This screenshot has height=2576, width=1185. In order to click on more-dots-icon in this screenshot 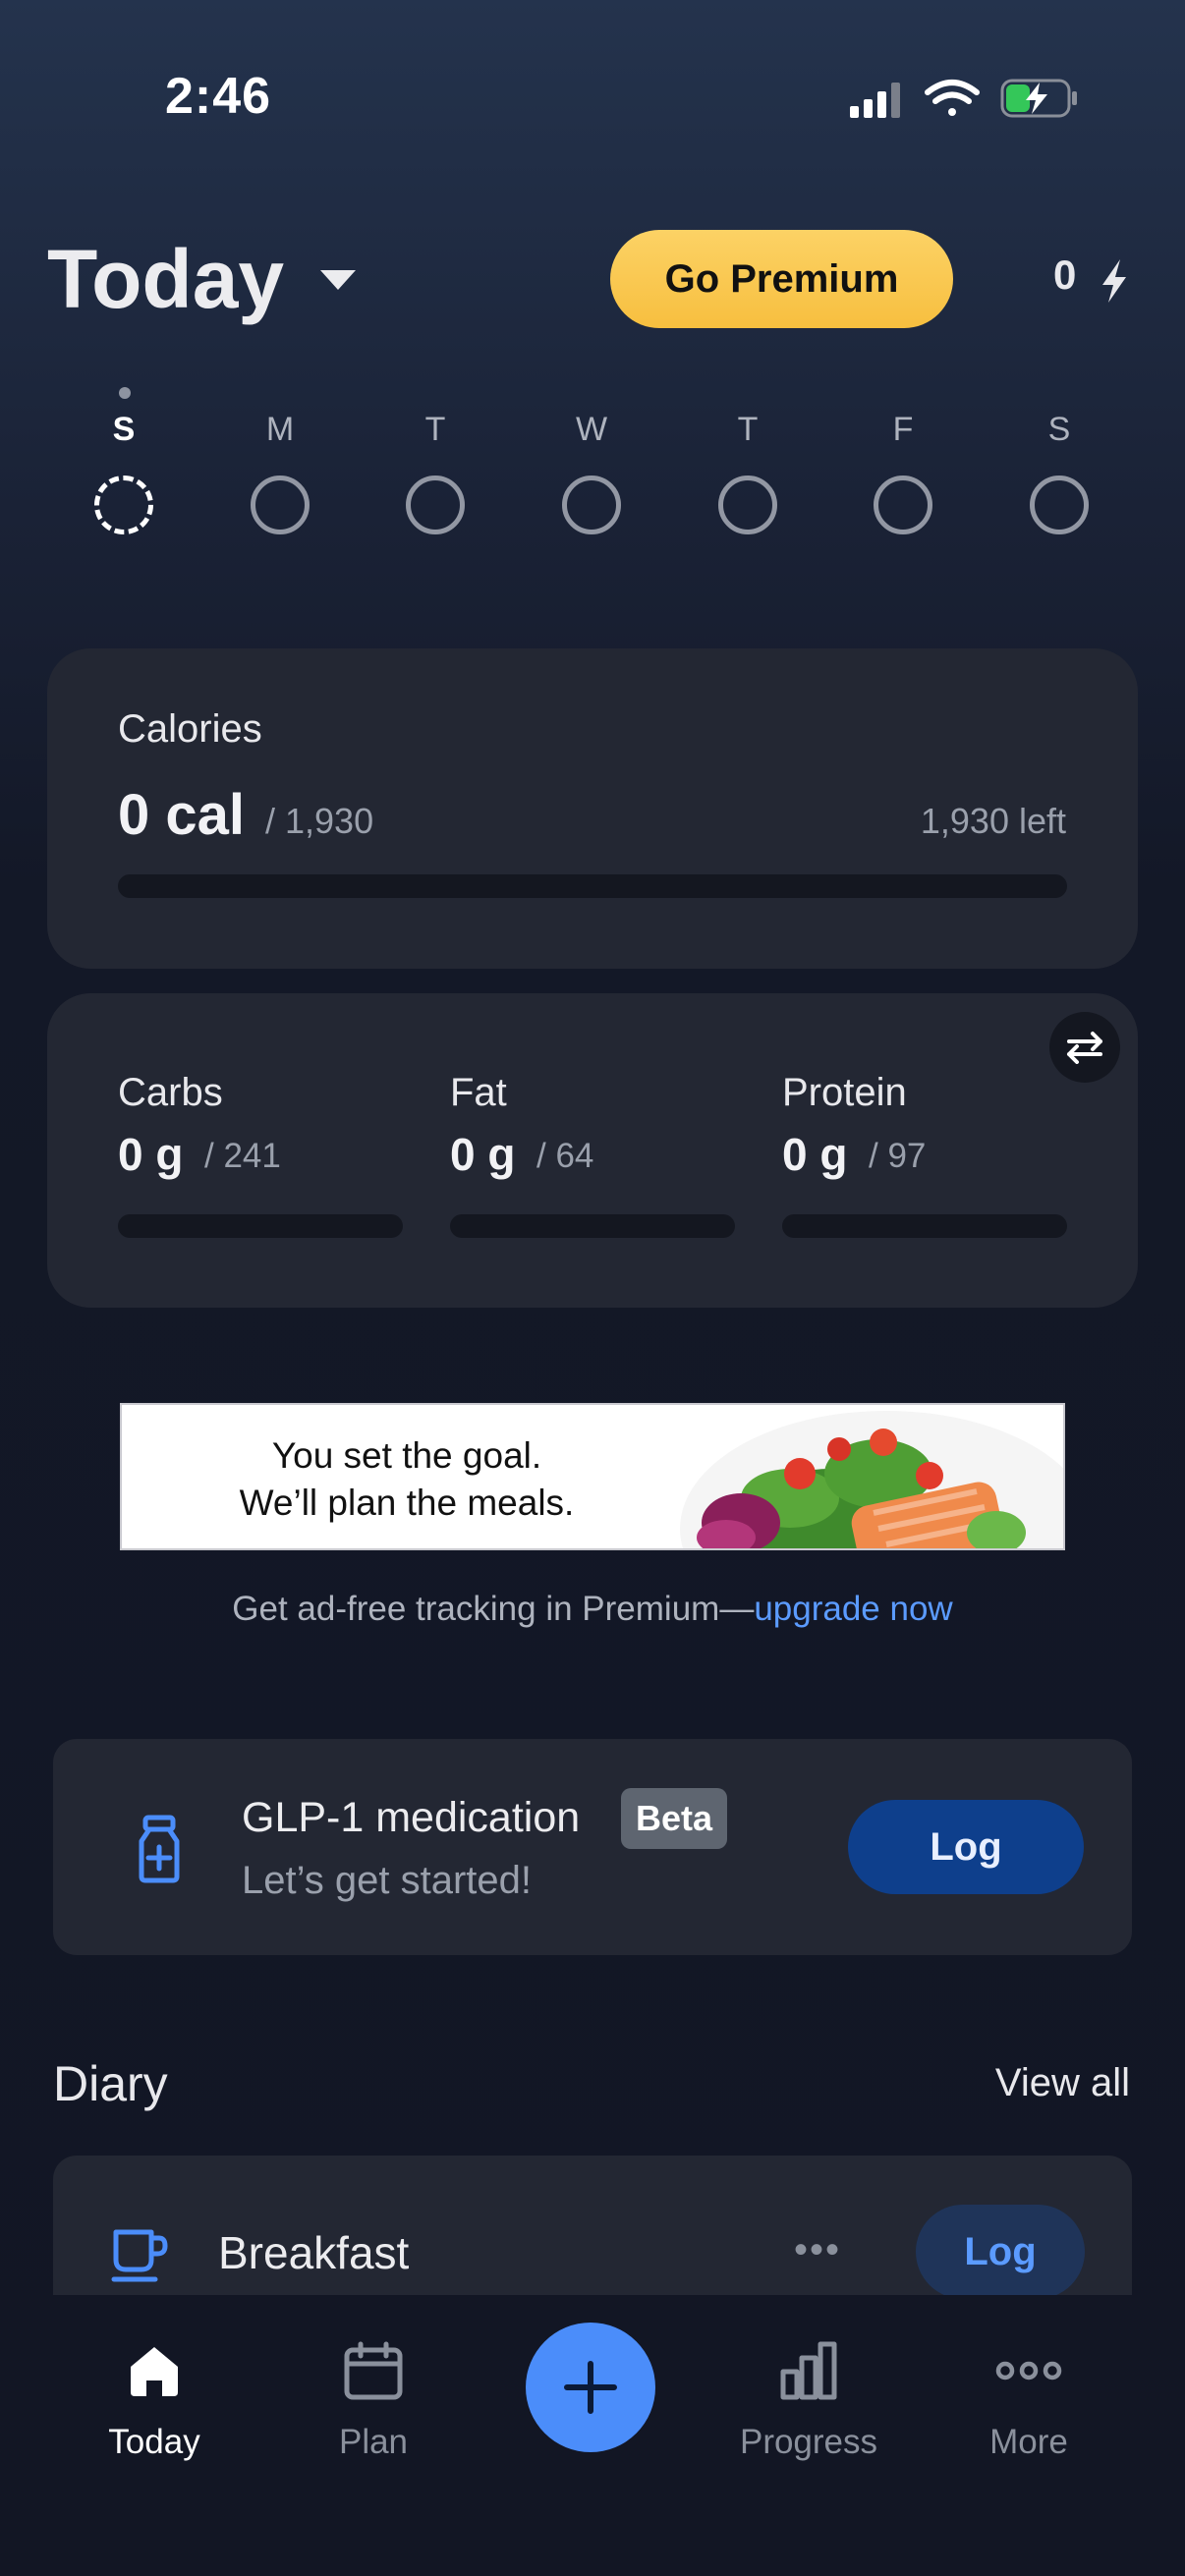, I will do `click(1029, 2370)`.